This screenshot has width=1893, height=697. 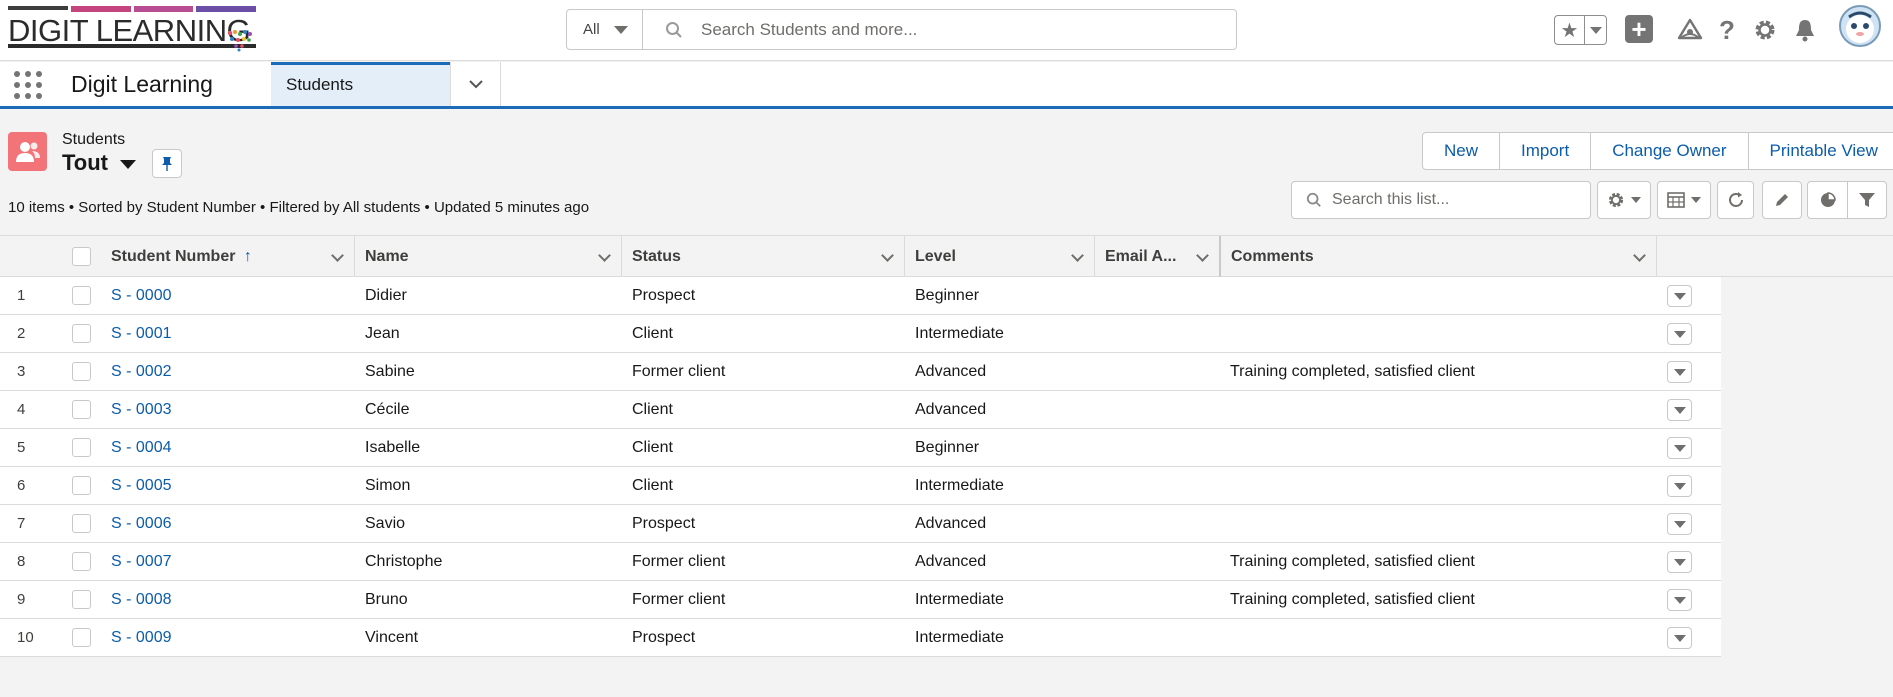 I want to click on charts-button, so click(x=1828, y=200).